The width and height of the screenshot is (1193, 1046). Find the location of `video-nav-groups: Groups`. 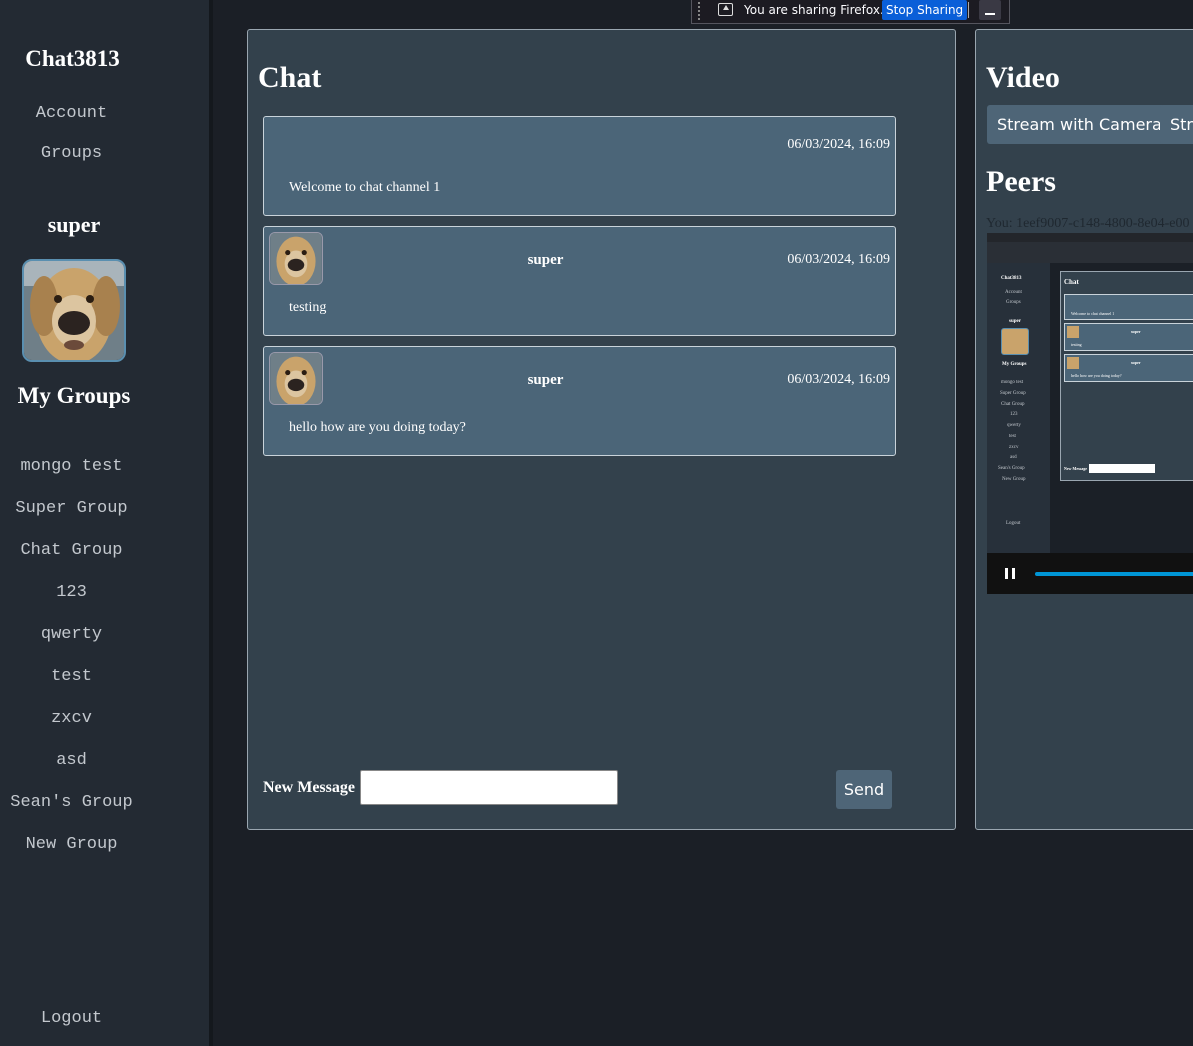

video-nav-groups: Groups is located at coordinates (1013, 302).